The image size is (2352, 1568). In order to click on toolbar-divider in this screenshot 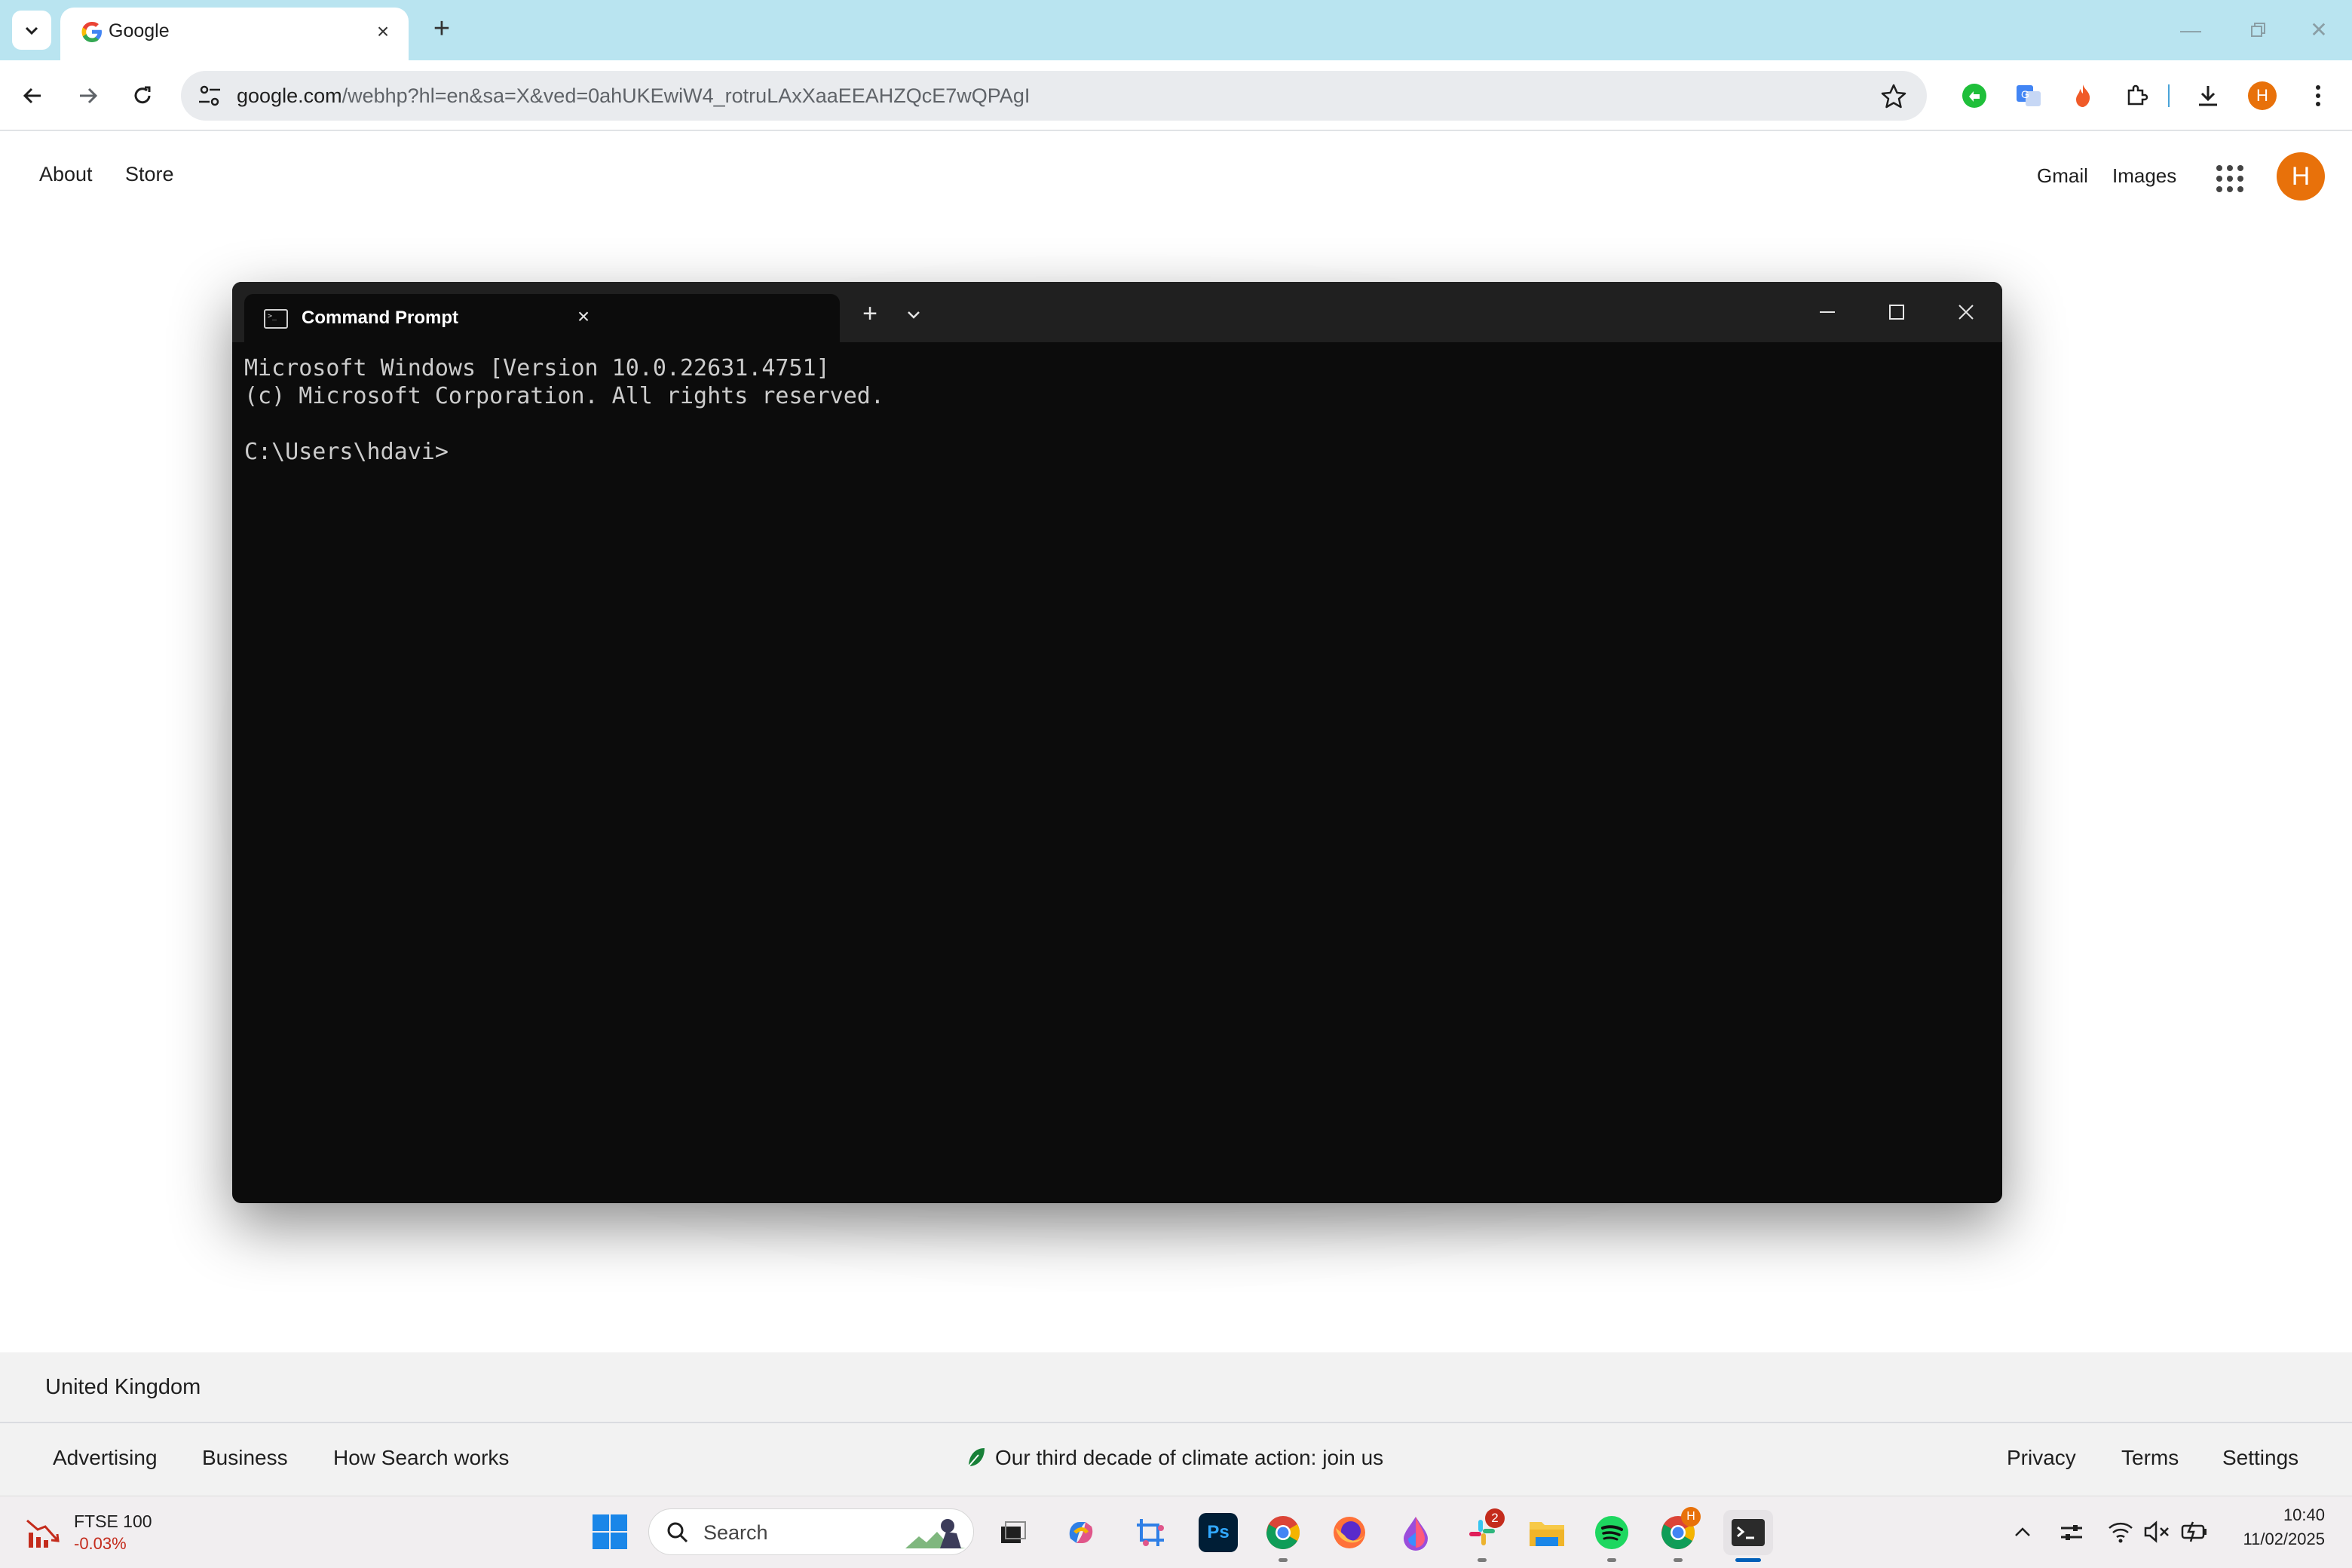, I will do `click(2169, 95)`.